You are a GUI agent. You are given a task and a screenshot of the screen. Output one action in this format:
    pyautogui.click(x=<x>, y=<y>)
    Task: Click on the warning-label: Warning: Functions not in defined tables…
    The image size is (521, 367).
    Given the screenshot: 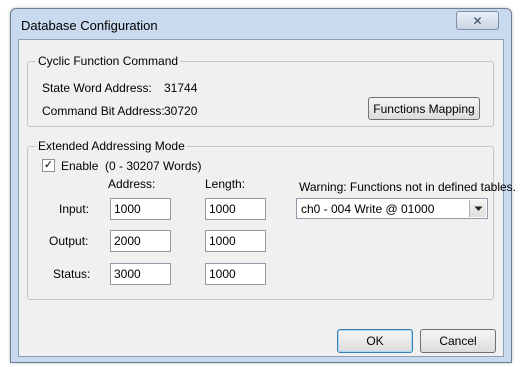 What is the action you would take?
    pyautogui.click(x=408, y=187)
    